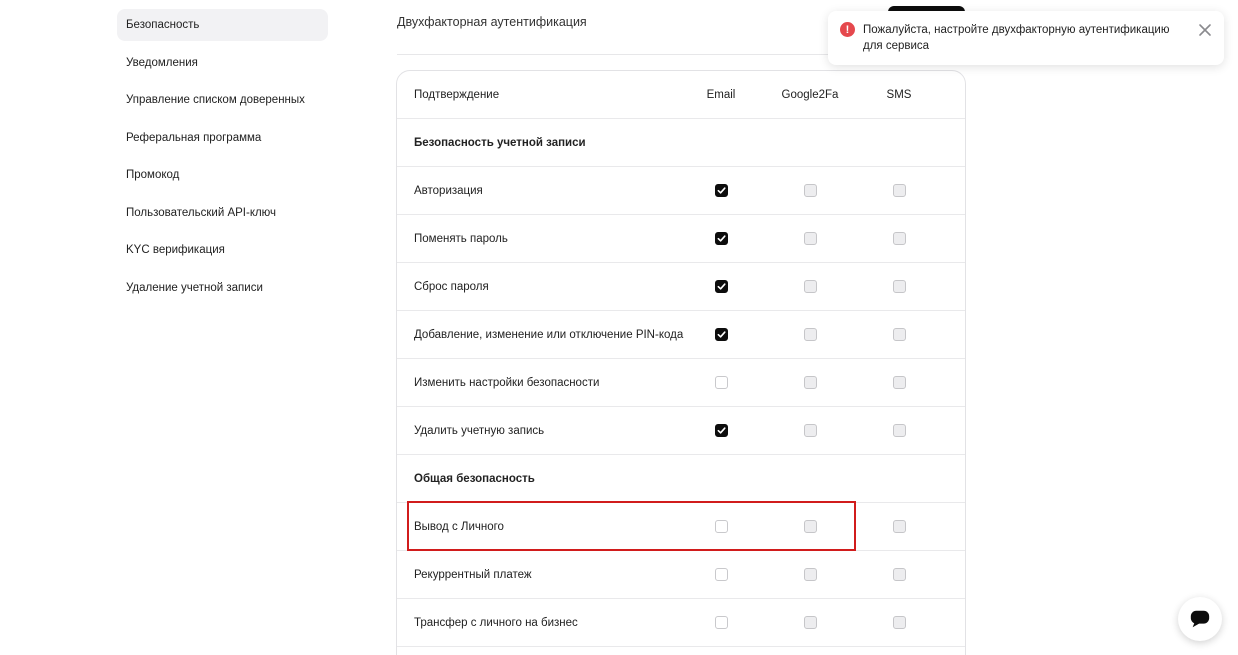  I want to click on sidebar-item-referral: Реферальная программа, so click(222, 138).